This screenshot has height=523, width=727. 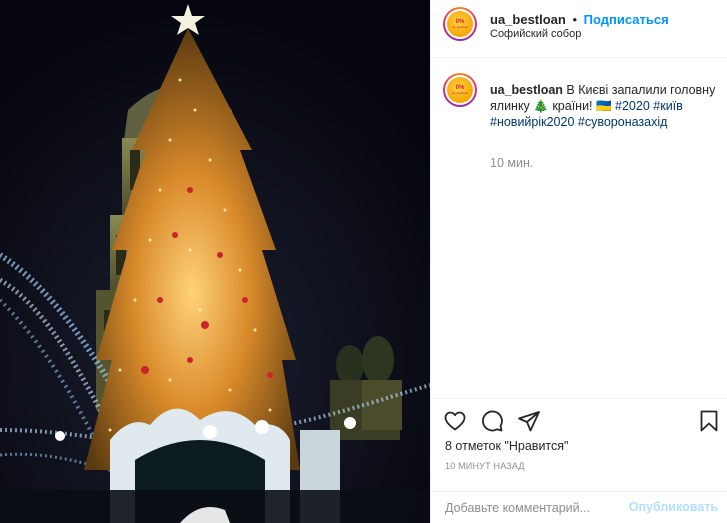 I want to click on comment-icon, so click(x=492, y=421).